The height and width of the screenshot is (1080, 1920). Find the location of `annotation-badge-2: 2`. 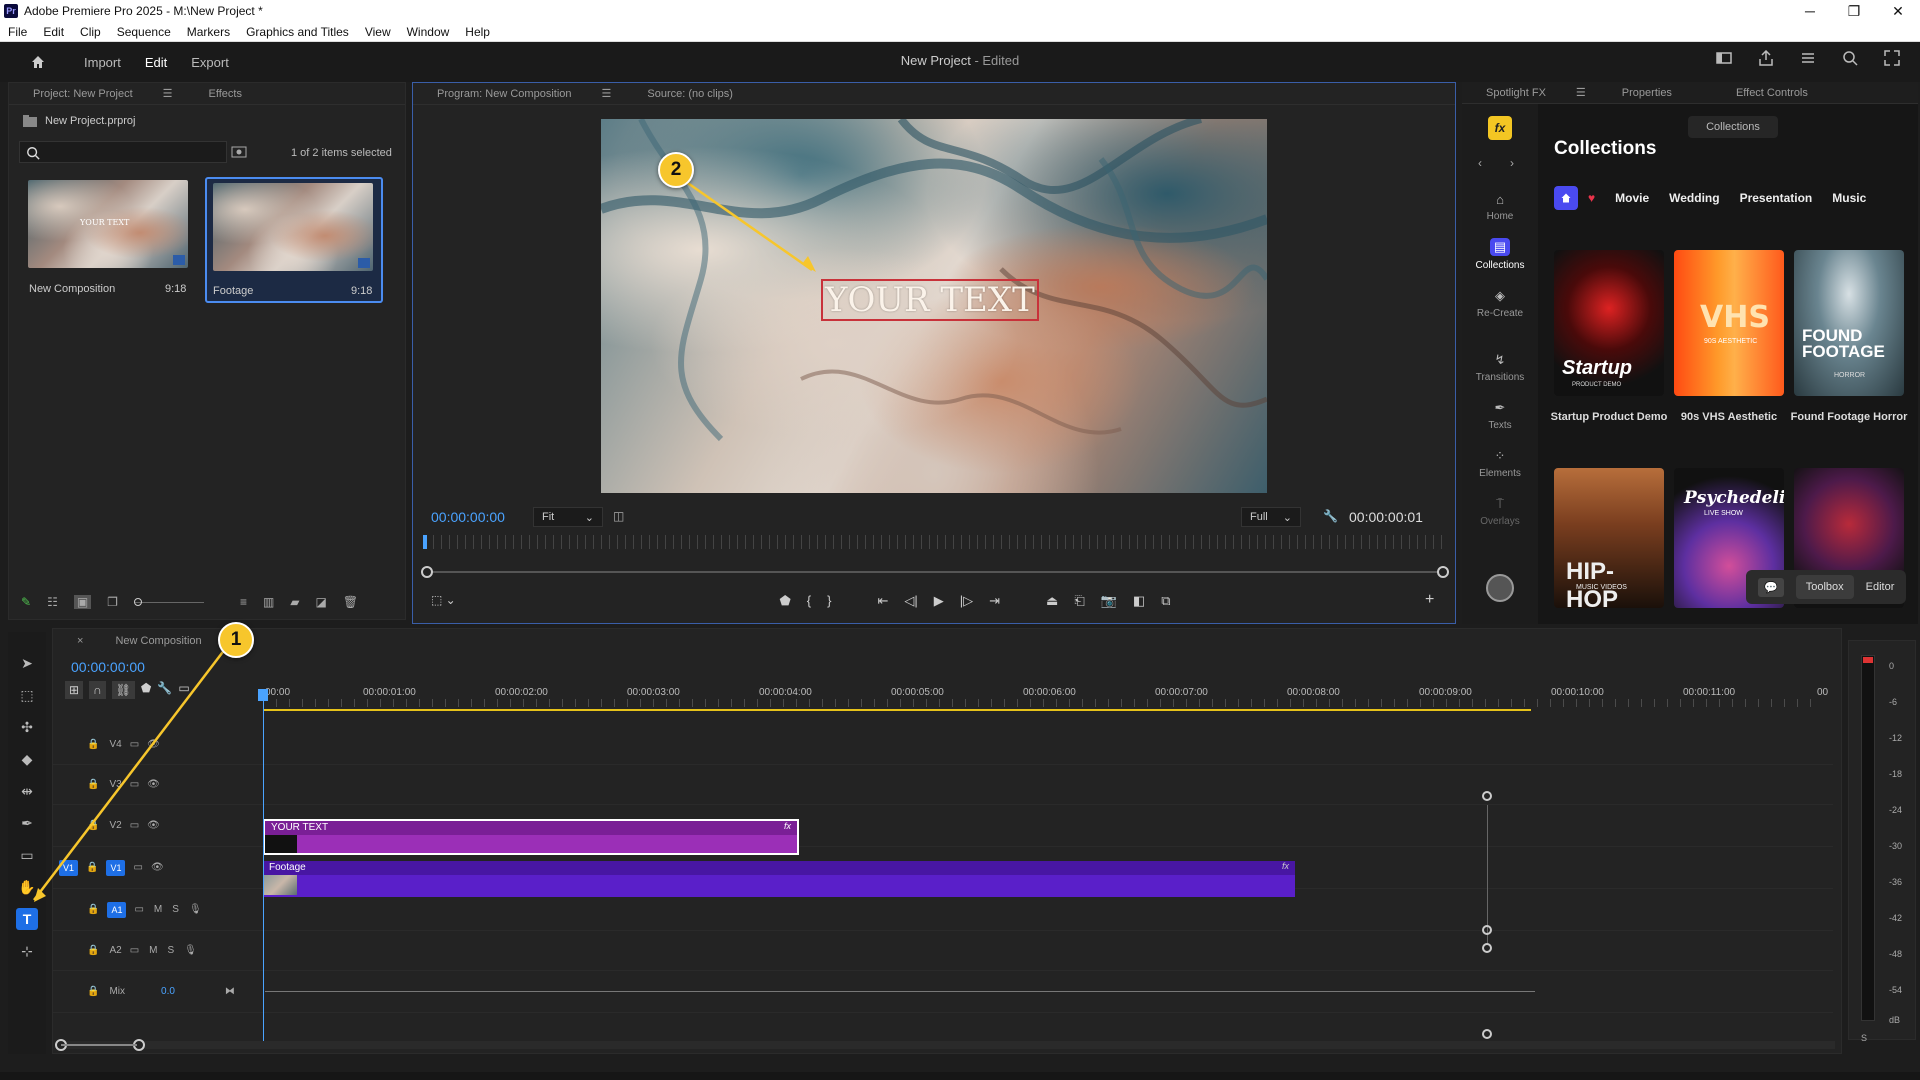

annotation-badge-2: 2 is located at coordinates (676, 170).